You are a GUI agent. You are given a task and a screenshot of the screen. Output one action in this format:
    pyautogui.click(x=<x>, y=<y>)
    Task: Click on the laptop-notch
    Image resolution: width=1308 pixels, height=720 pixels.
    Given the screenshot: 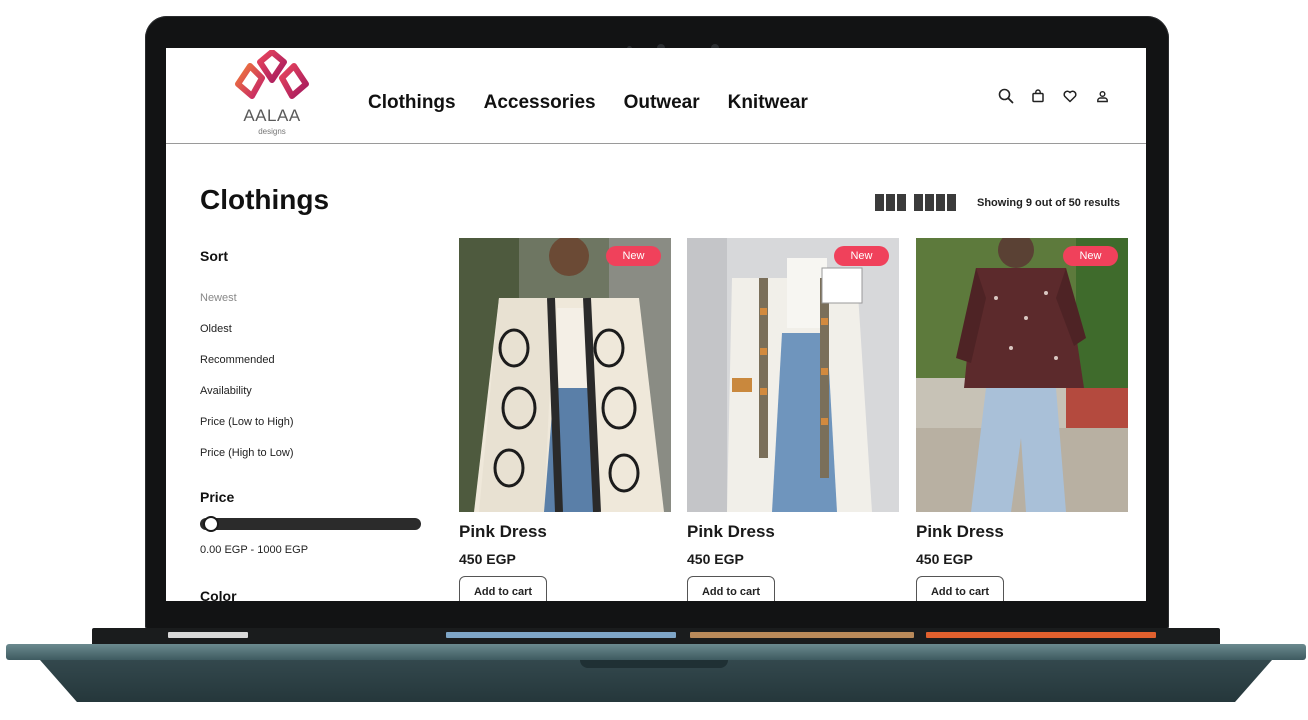 What is the action you would take?
    pyautogui.click(x=654, y=664)
    